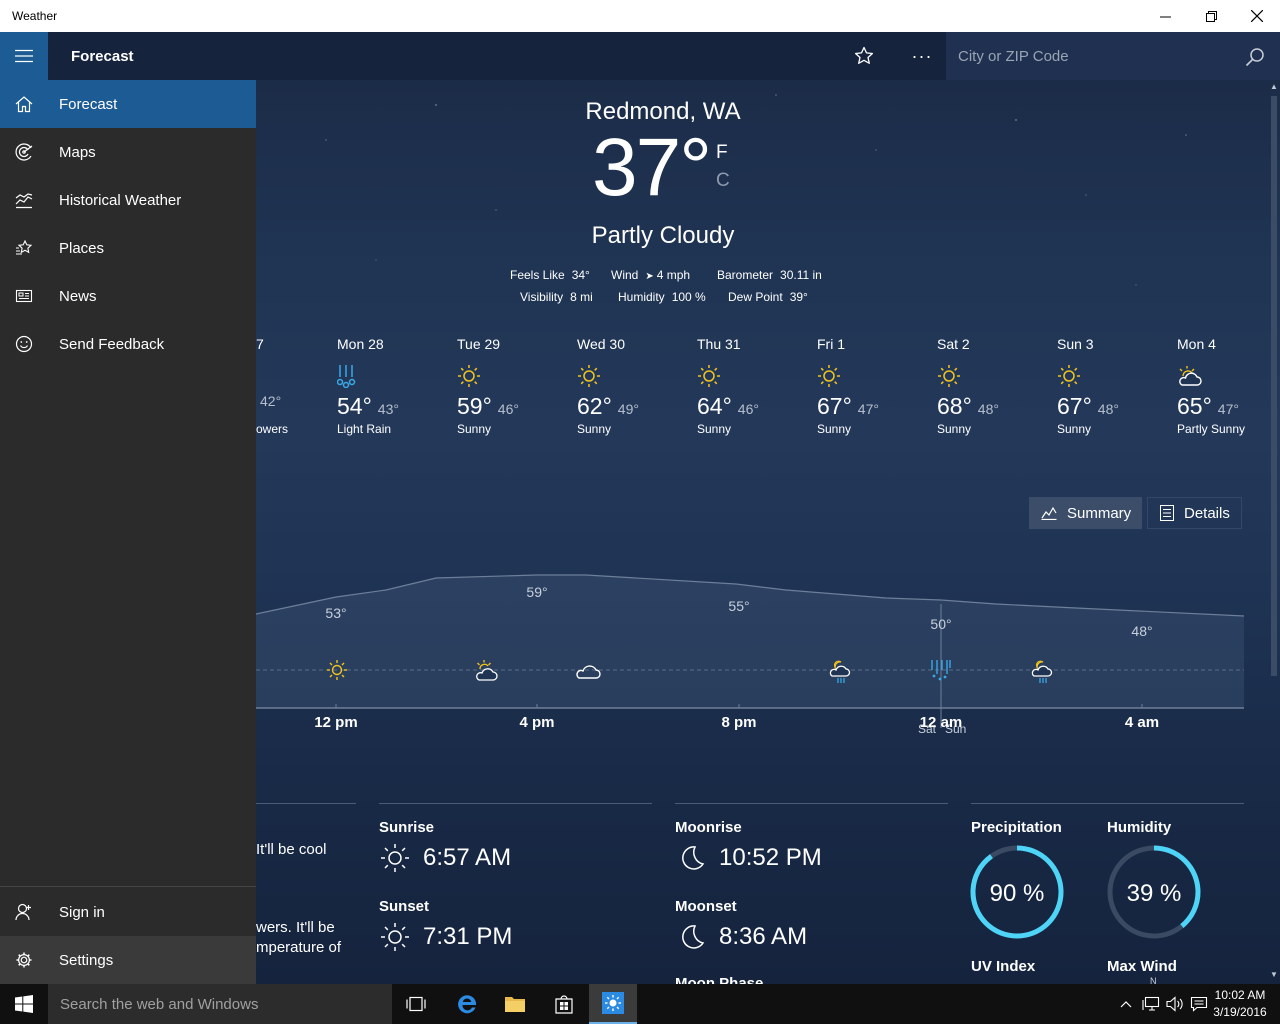 This screenshot has height=1024, width=1280. Describe the element at coordinates (1091, 56) in the screenshot. I see `search-input` at that location.